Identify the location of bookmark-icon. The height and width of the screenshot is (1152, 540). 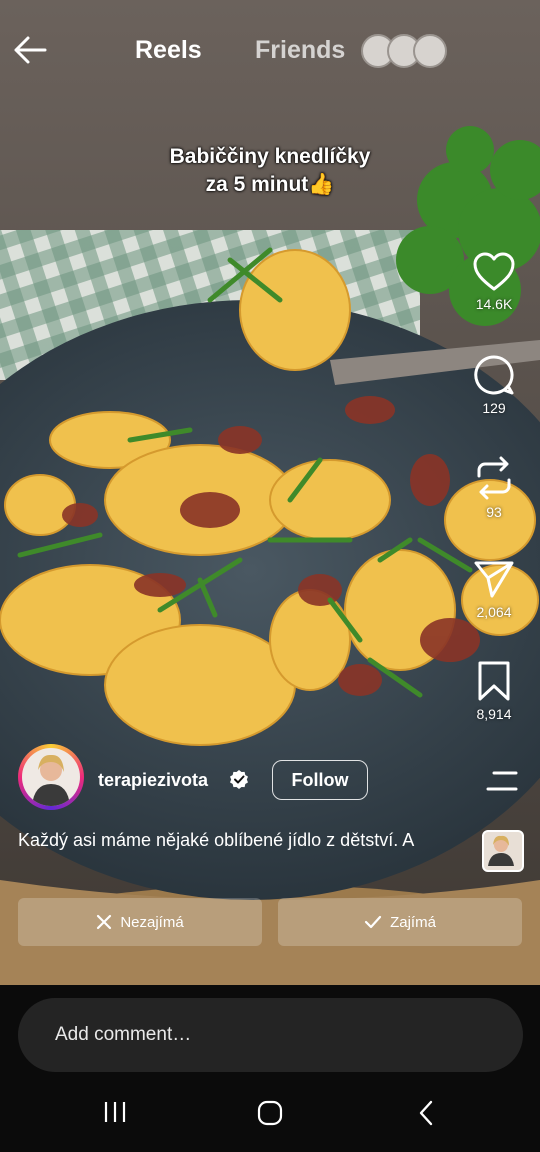
(494, 681).